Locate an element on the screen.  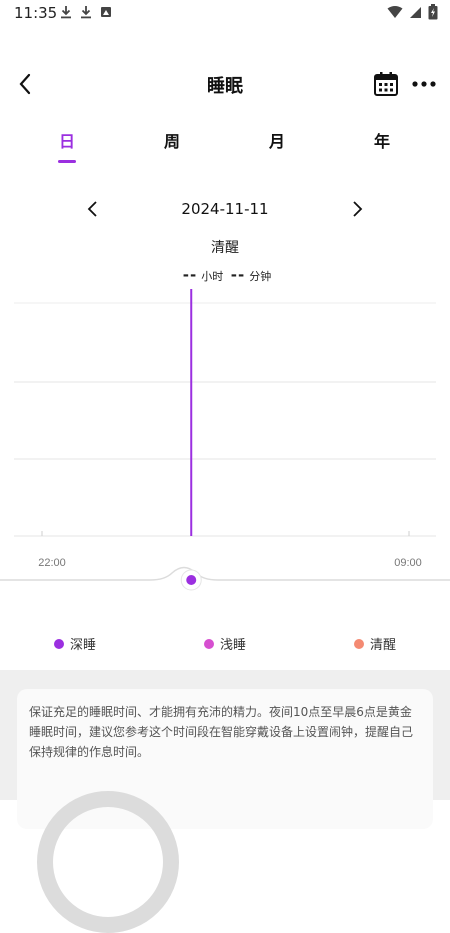
tab-year: 年 is located at coordinates (382, 140).